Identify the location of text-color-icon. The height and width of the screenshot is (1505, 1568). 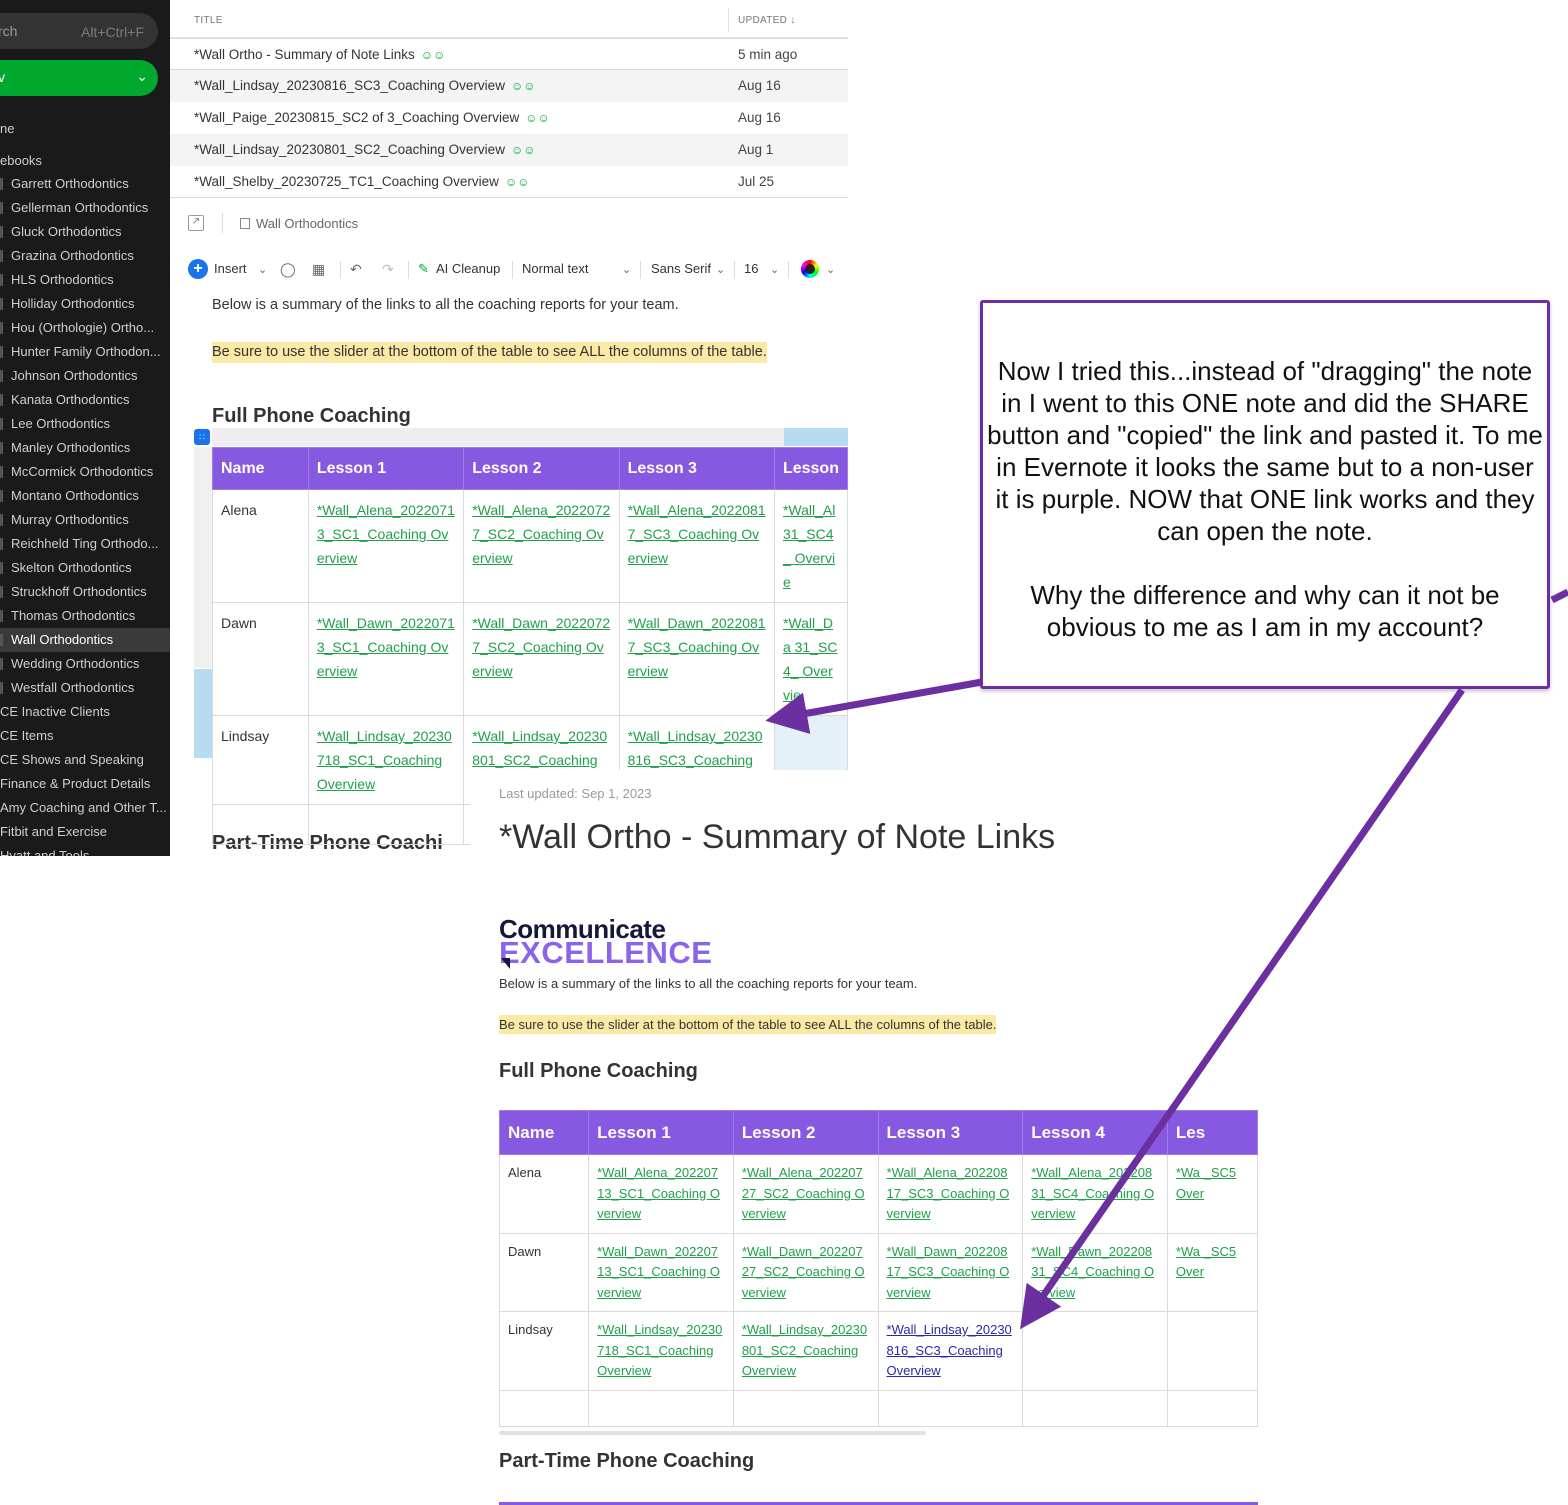
(810, 269).